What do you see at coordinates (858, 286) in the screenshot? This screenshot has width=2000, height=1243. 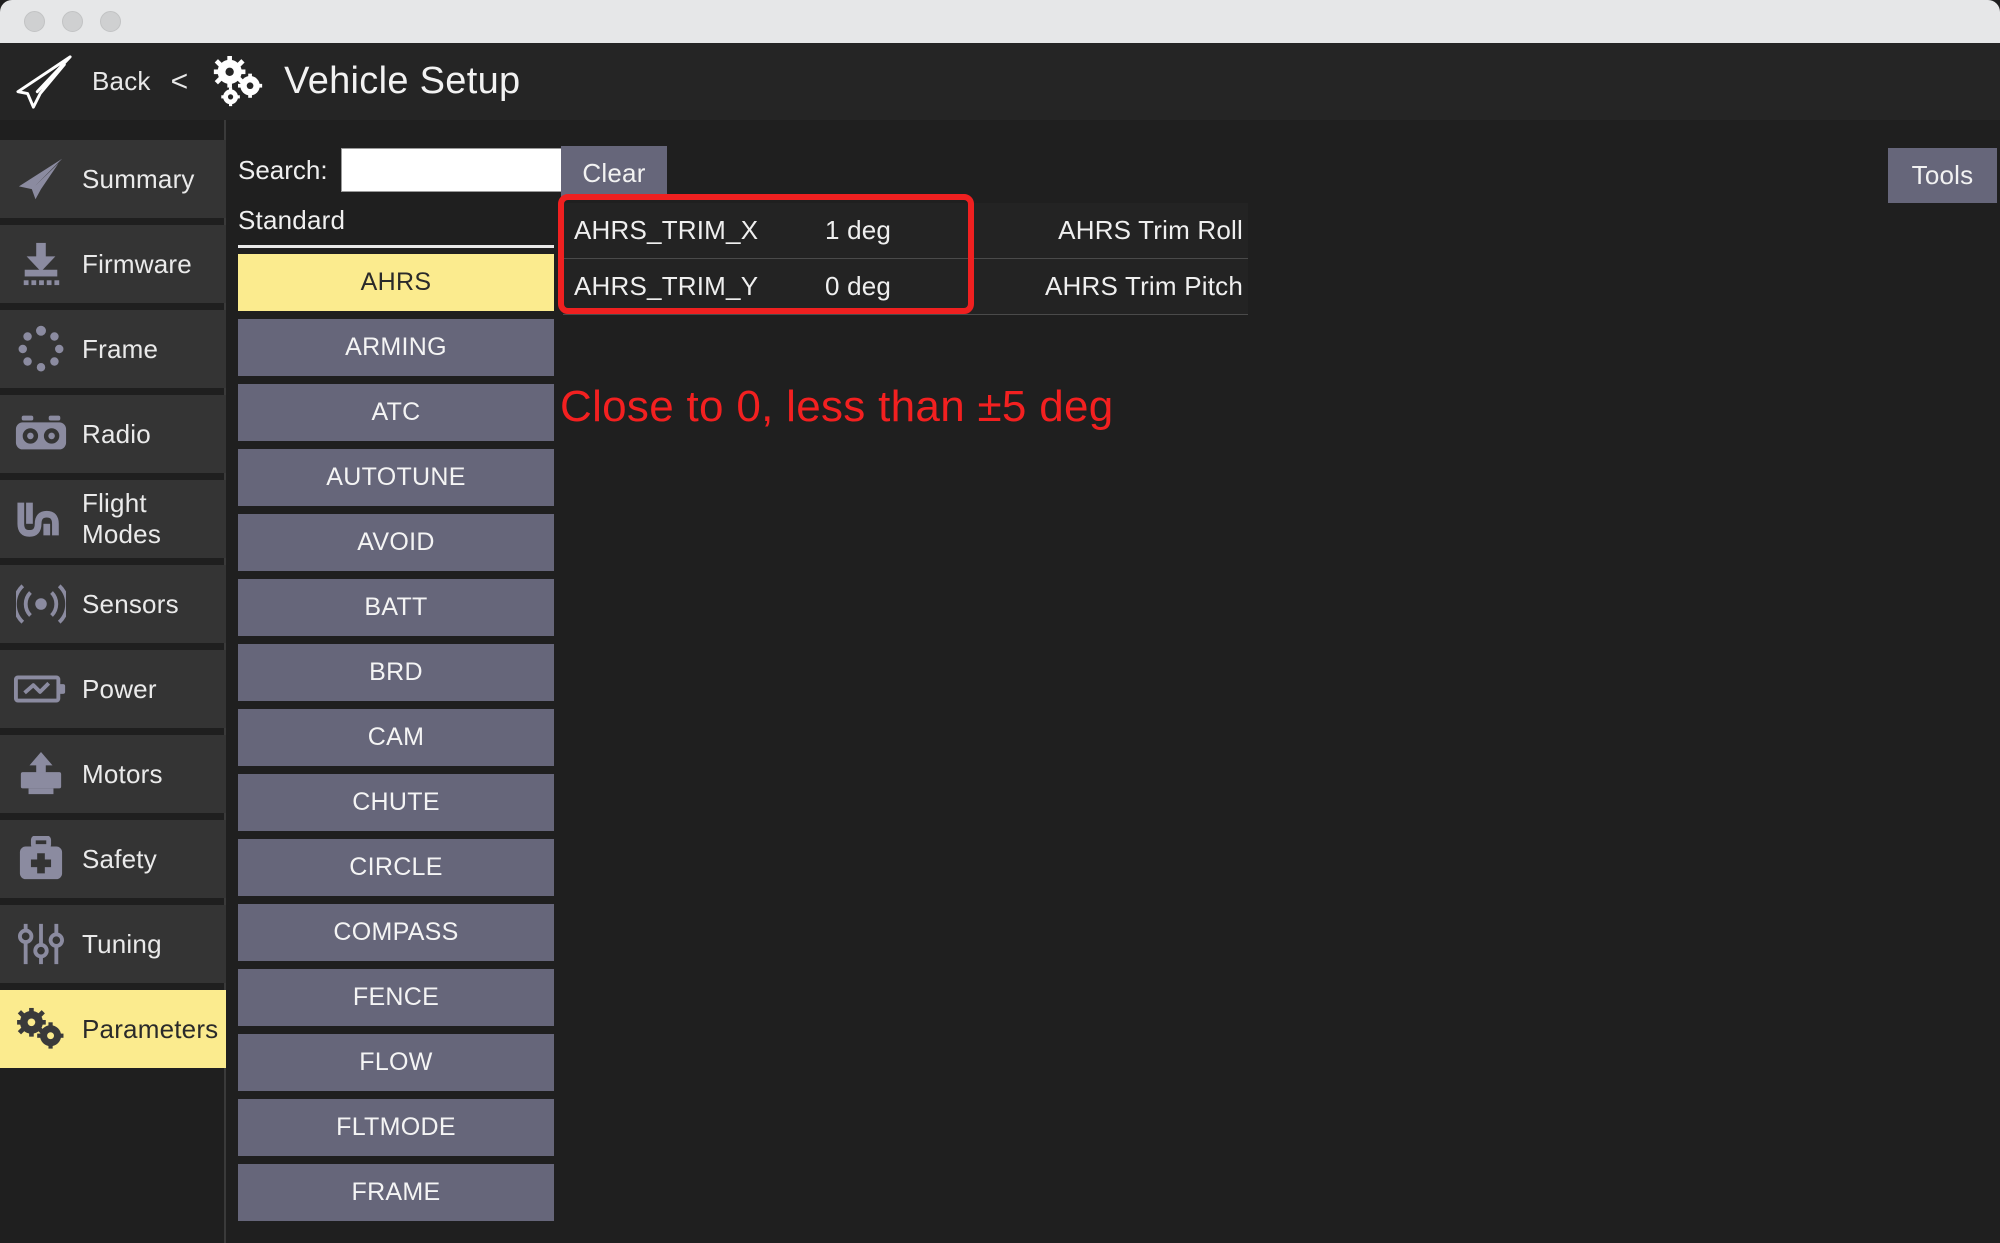 I see `parameter-value: 0 deg` at bounding box center [858, 286].